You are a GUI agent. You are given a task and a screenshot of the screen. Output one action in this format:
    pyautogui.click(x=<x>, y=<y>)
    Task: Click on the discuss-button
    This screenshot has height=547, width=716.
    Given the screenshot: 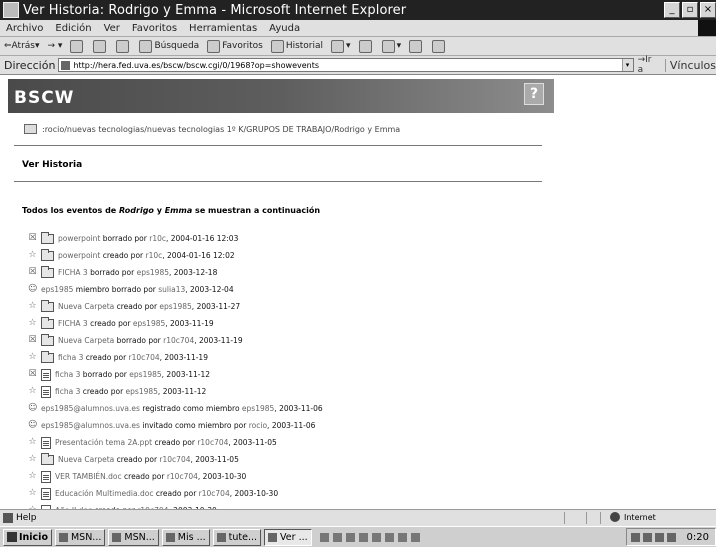 What is the action you would take?
    pyautogui.click(x=416, y=46)
    